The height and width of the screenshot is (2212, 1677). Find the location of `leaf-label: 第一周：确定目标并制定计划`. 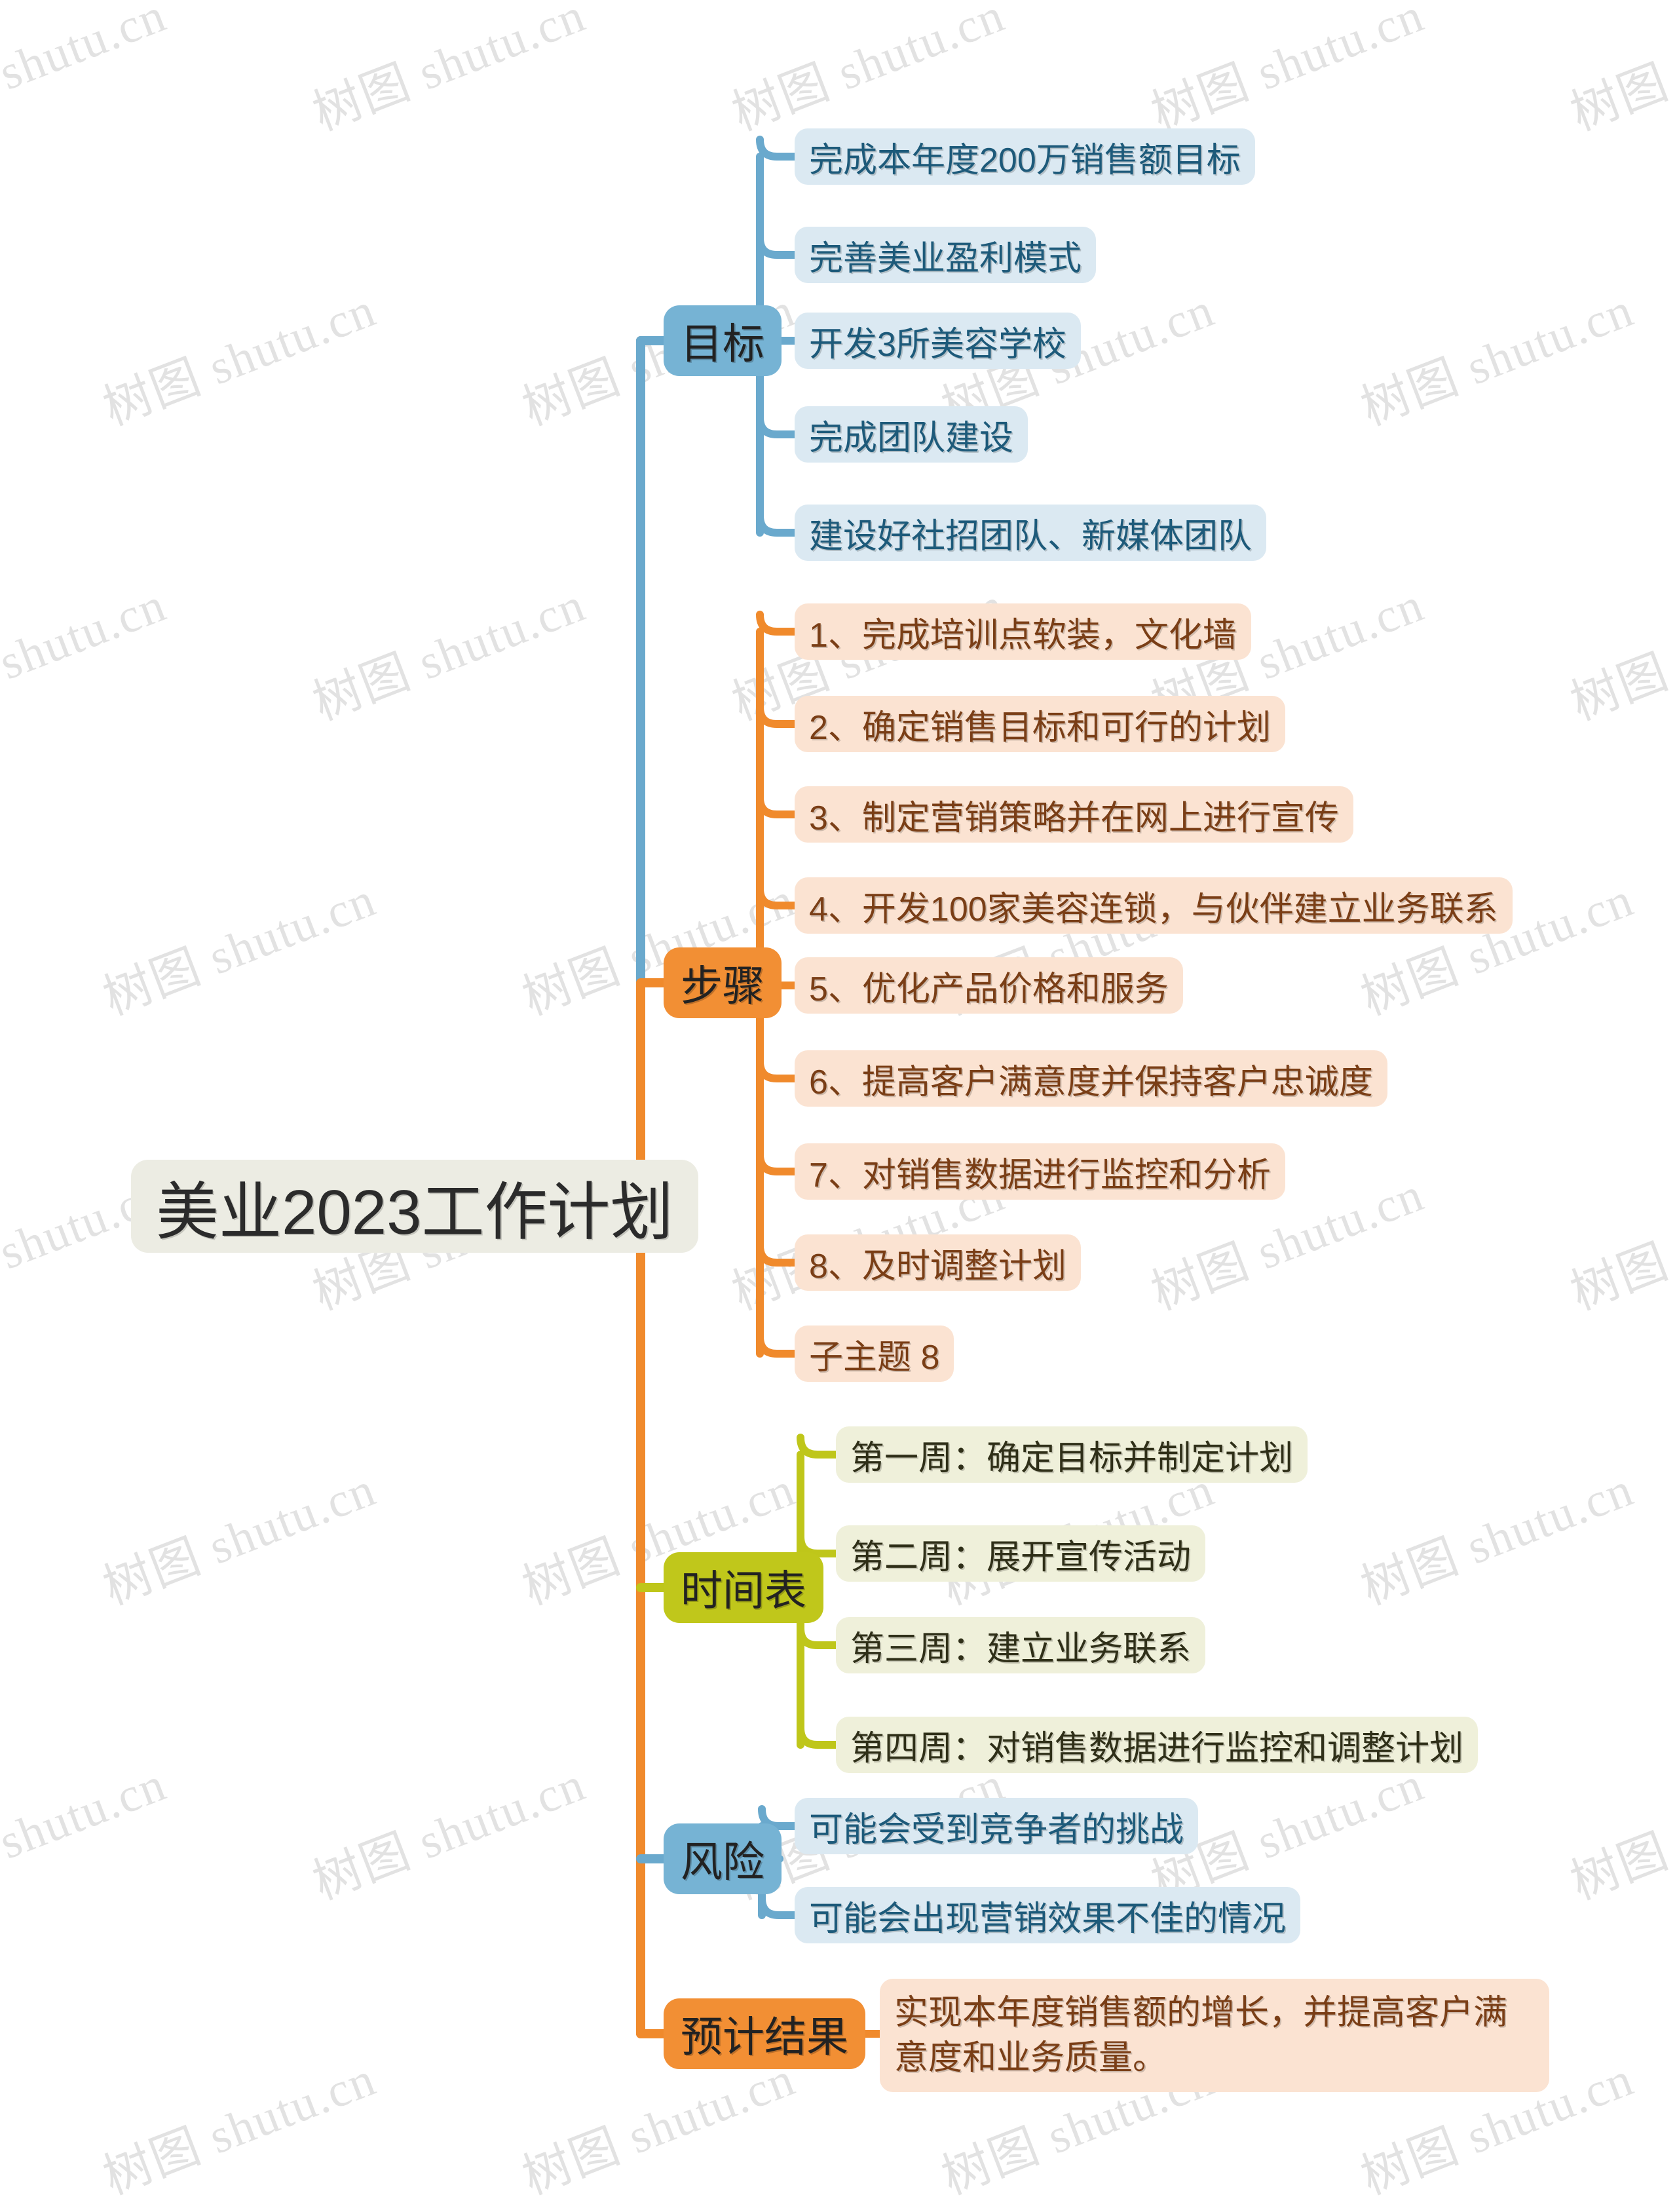

leaf-label: 第一周：确定目标并制定计划 is located at coordinates (1072, 1458).